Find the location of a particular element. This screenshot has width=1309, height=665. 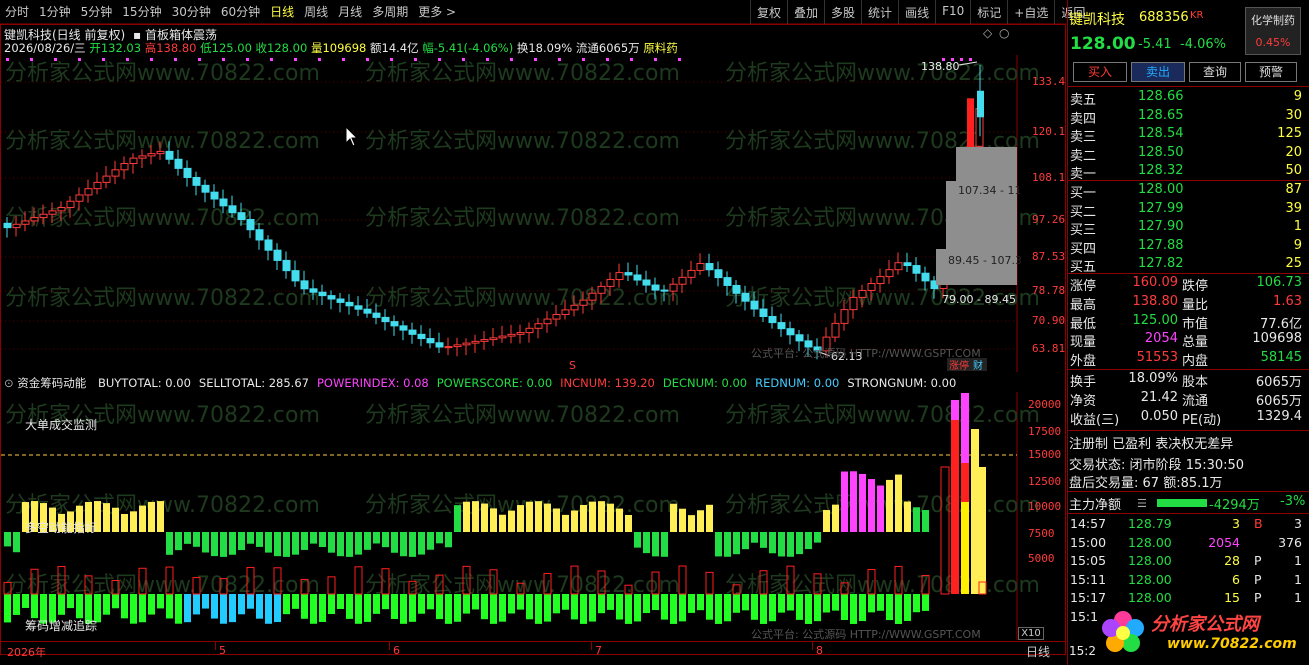

trade-button-1: 卖出 is located at coordinates (1158, 72).